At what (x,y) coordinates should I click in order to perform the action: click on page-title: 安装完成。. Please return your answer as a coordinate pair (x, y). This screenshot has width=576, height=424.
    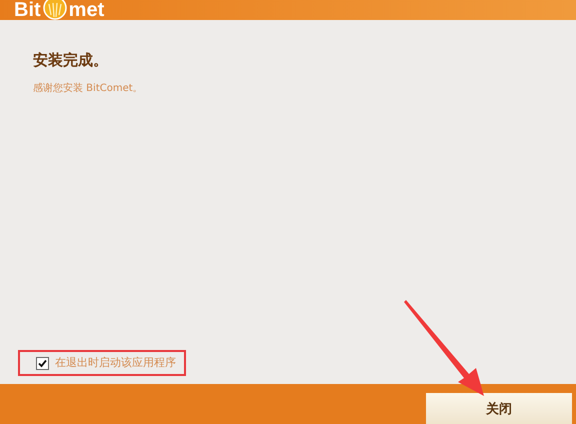
    Looking at the image, I should click on (71, 60).